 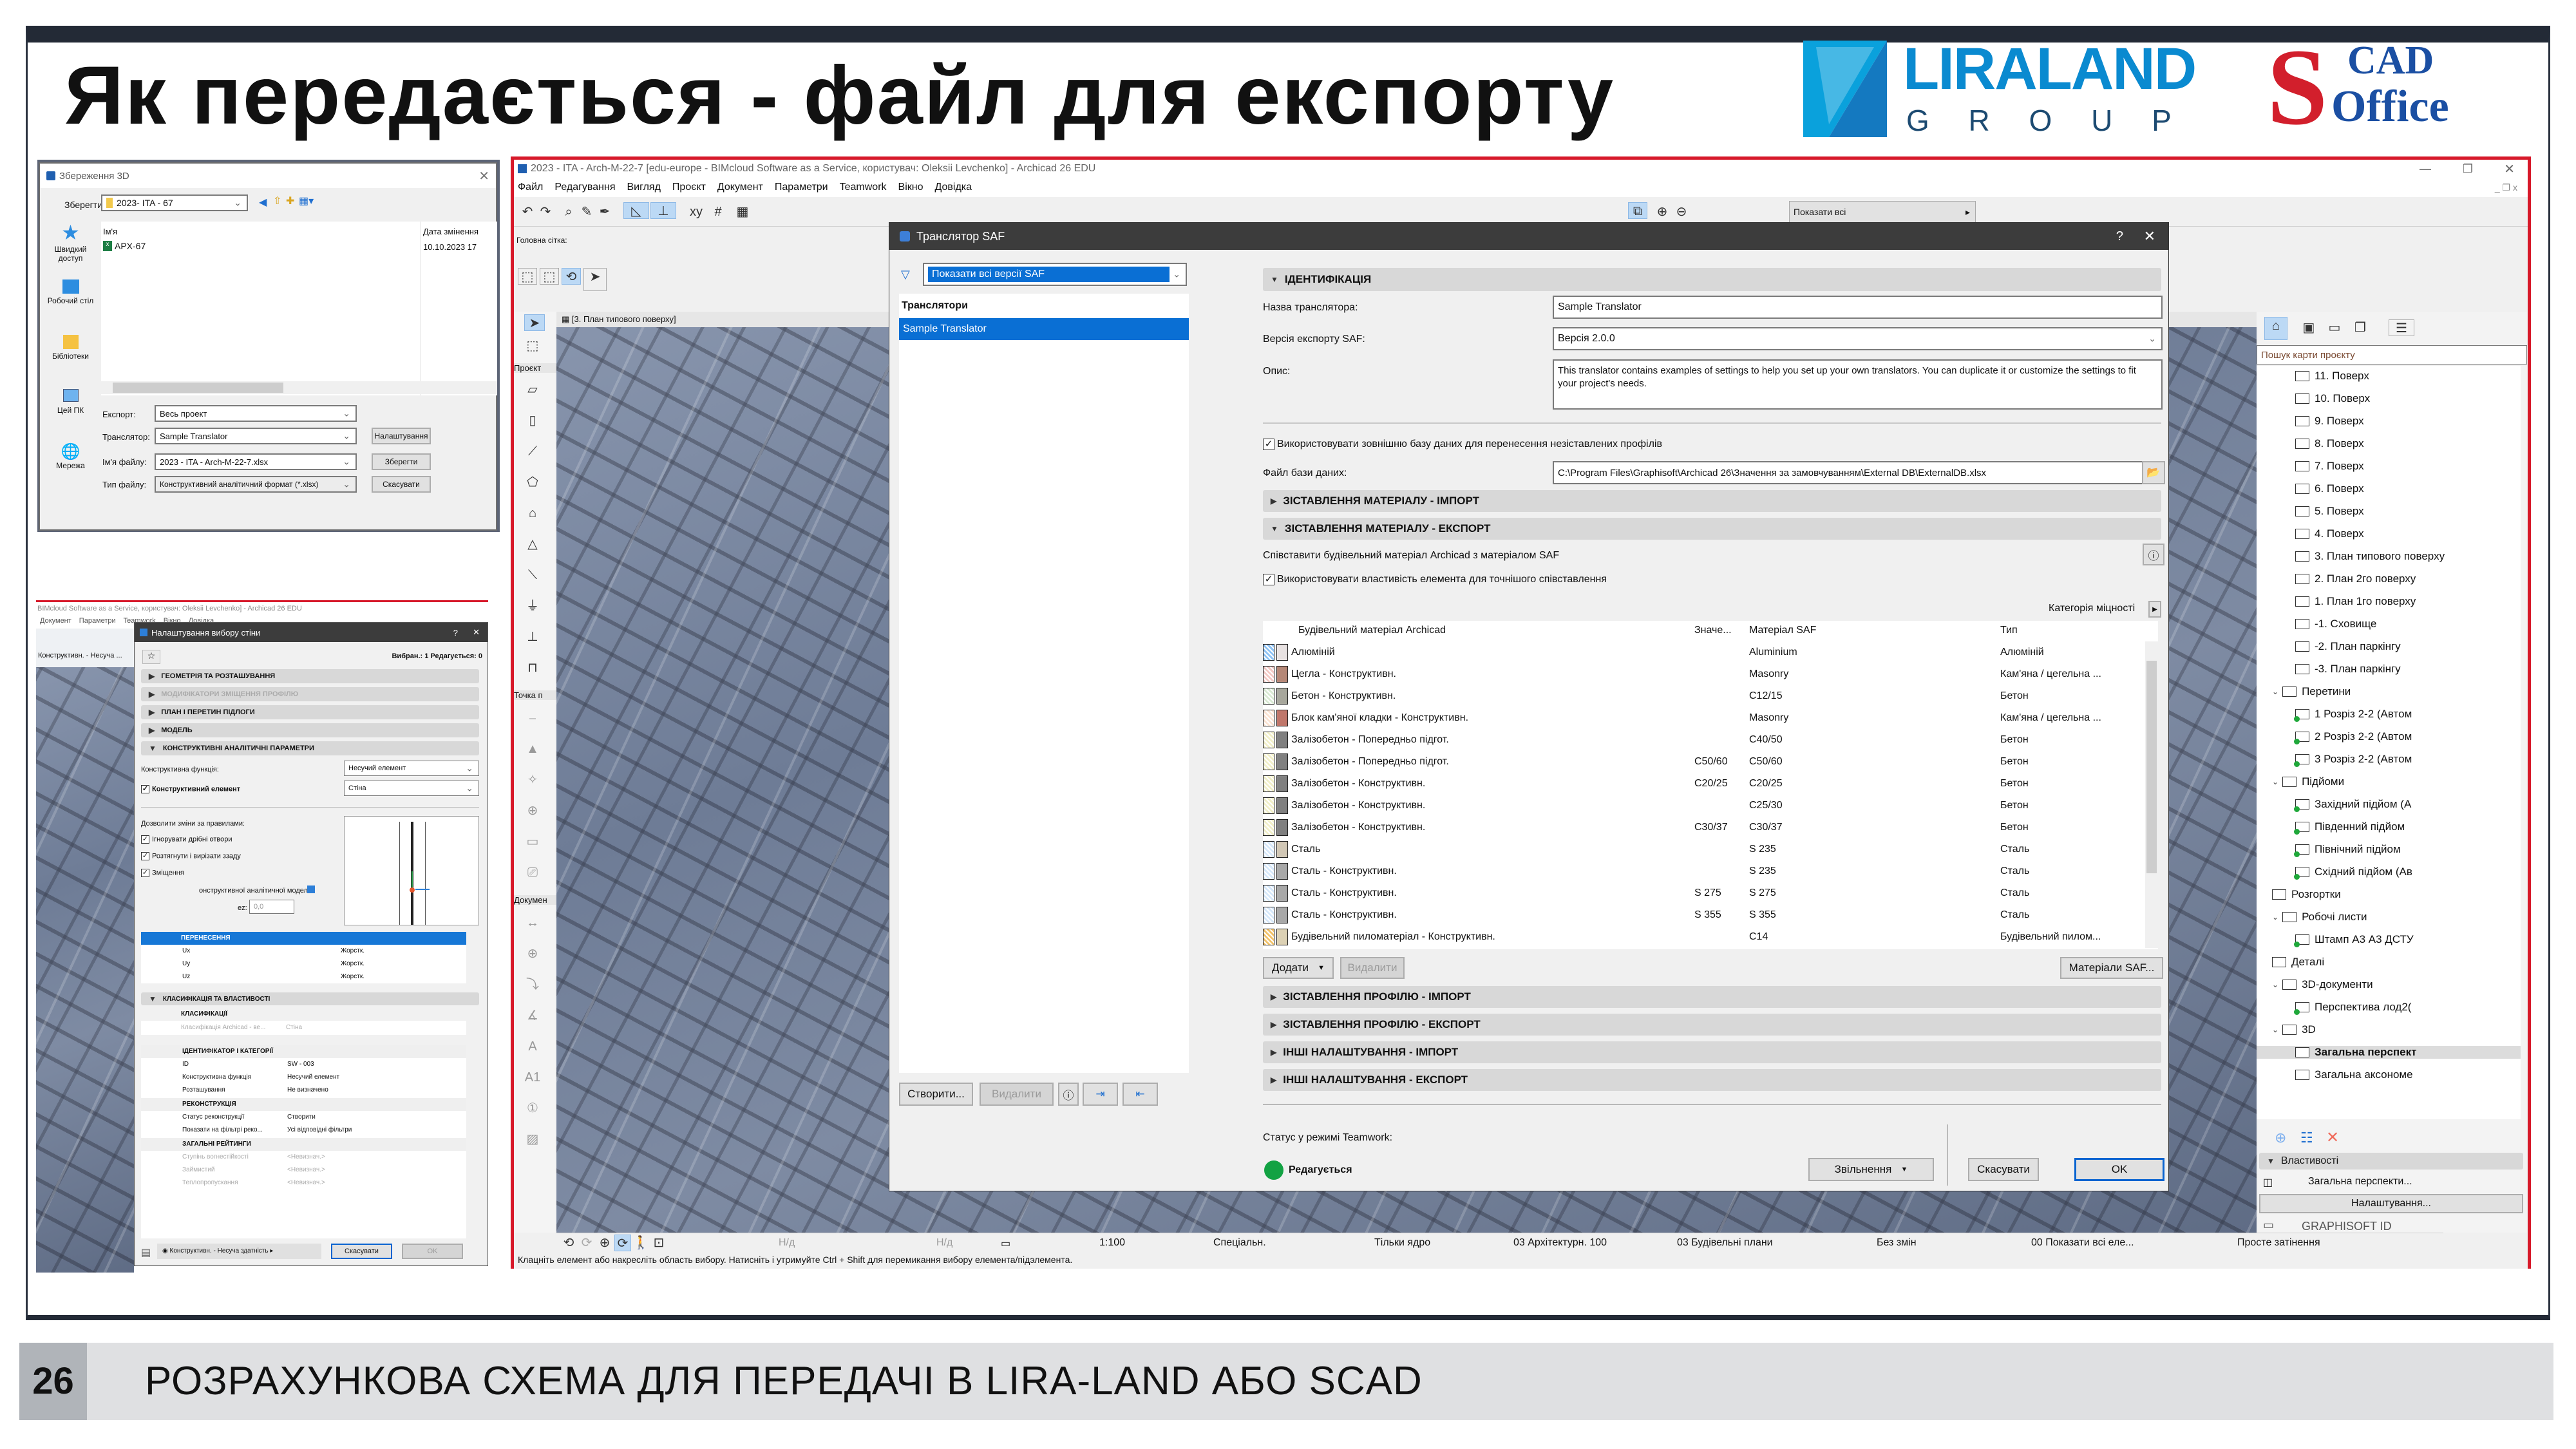 What do you see at coordinates (532, 1015) in the screenshot?
I see `angle-dimension-icon: ∡` at bounding box center [532, 1015].